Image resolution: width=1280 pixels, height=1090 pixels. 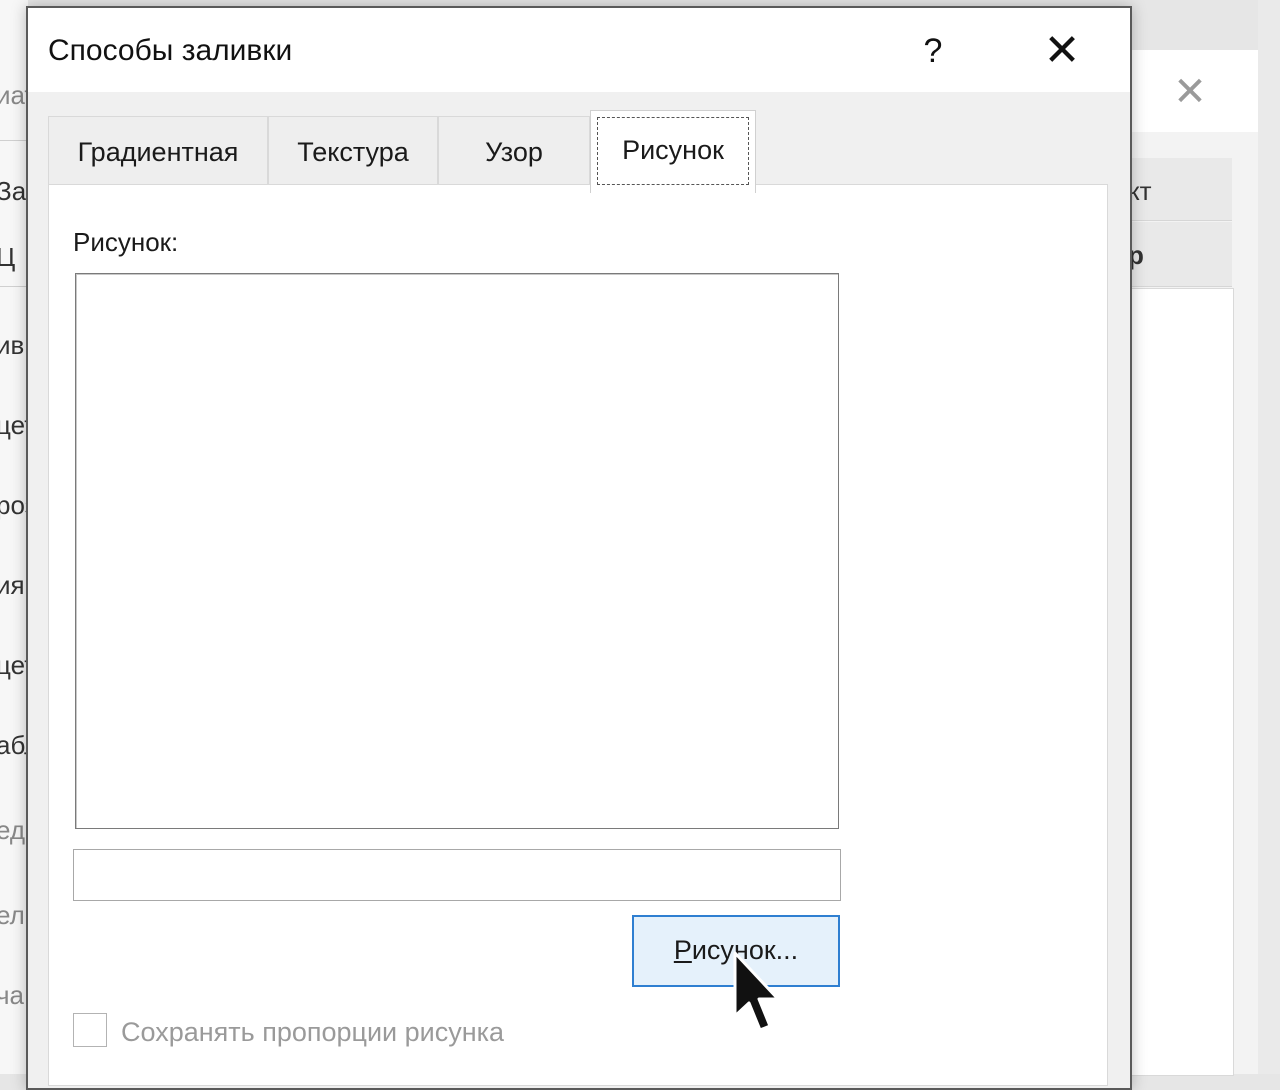 What do you see at coordinates (1269, 537) in the screenshot?
I see `desktop-background` at bounding box center [1269, 537].